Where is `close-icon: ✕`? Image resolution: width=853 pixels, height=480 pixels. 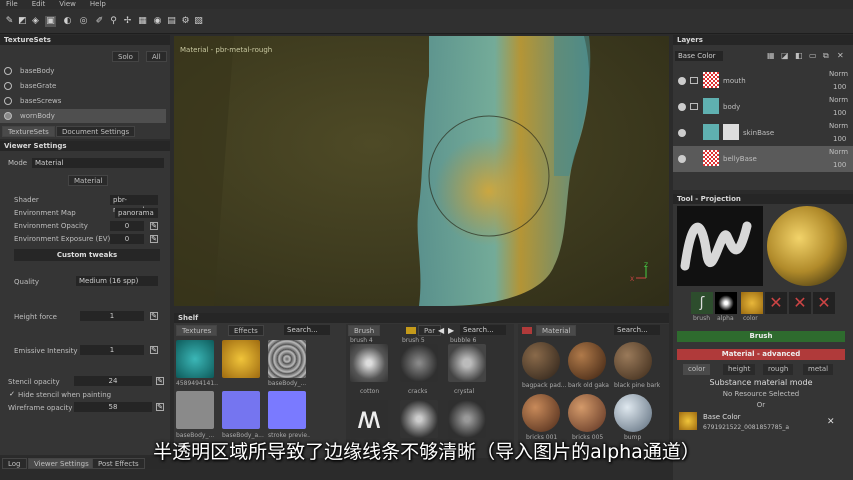 close-icon: ✕ is located at coordinates (831, 422).